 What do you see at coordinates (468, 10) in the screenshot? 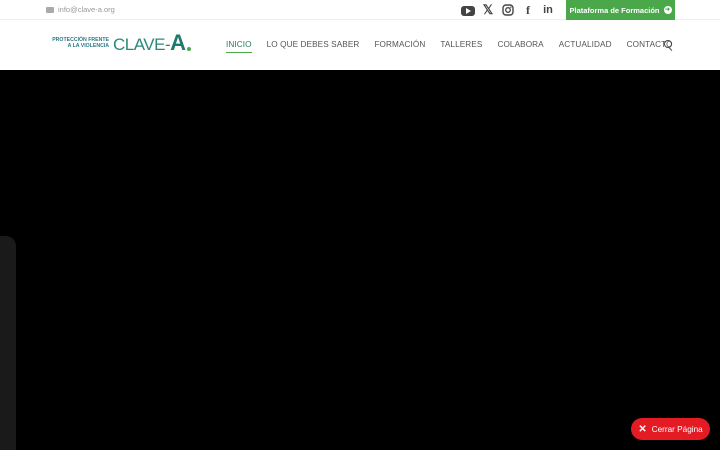
I see `youtube-icon` at bounding box center [468, 10].